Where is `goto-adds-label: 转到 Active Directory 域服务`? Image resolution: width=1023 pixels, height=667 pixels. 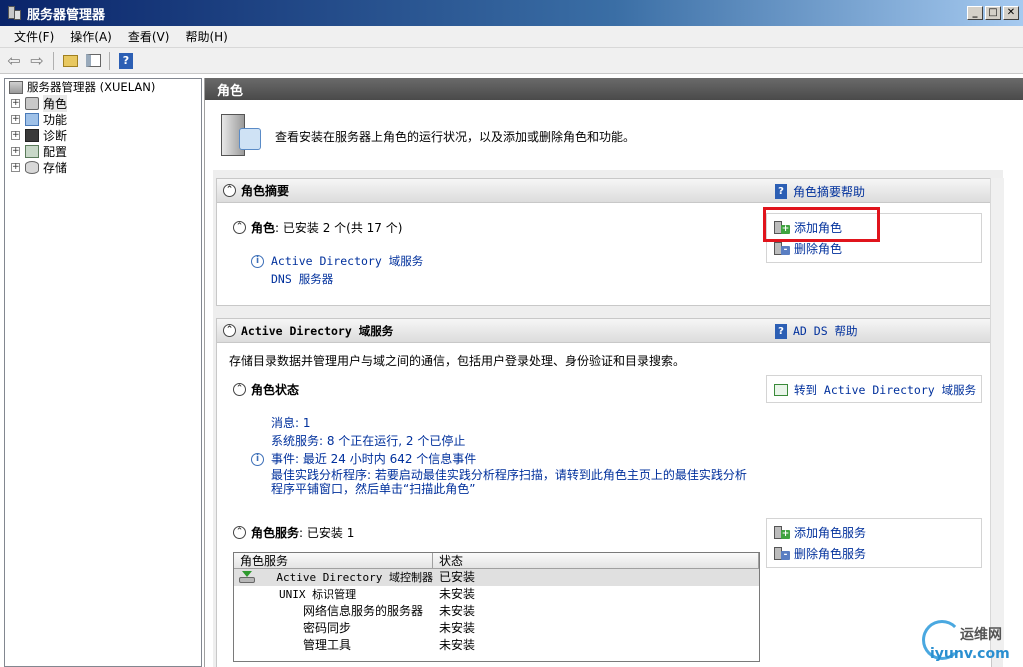 goto-adds-label: 转到 Active Directory 域服务 is located at coordinates (885, 390).